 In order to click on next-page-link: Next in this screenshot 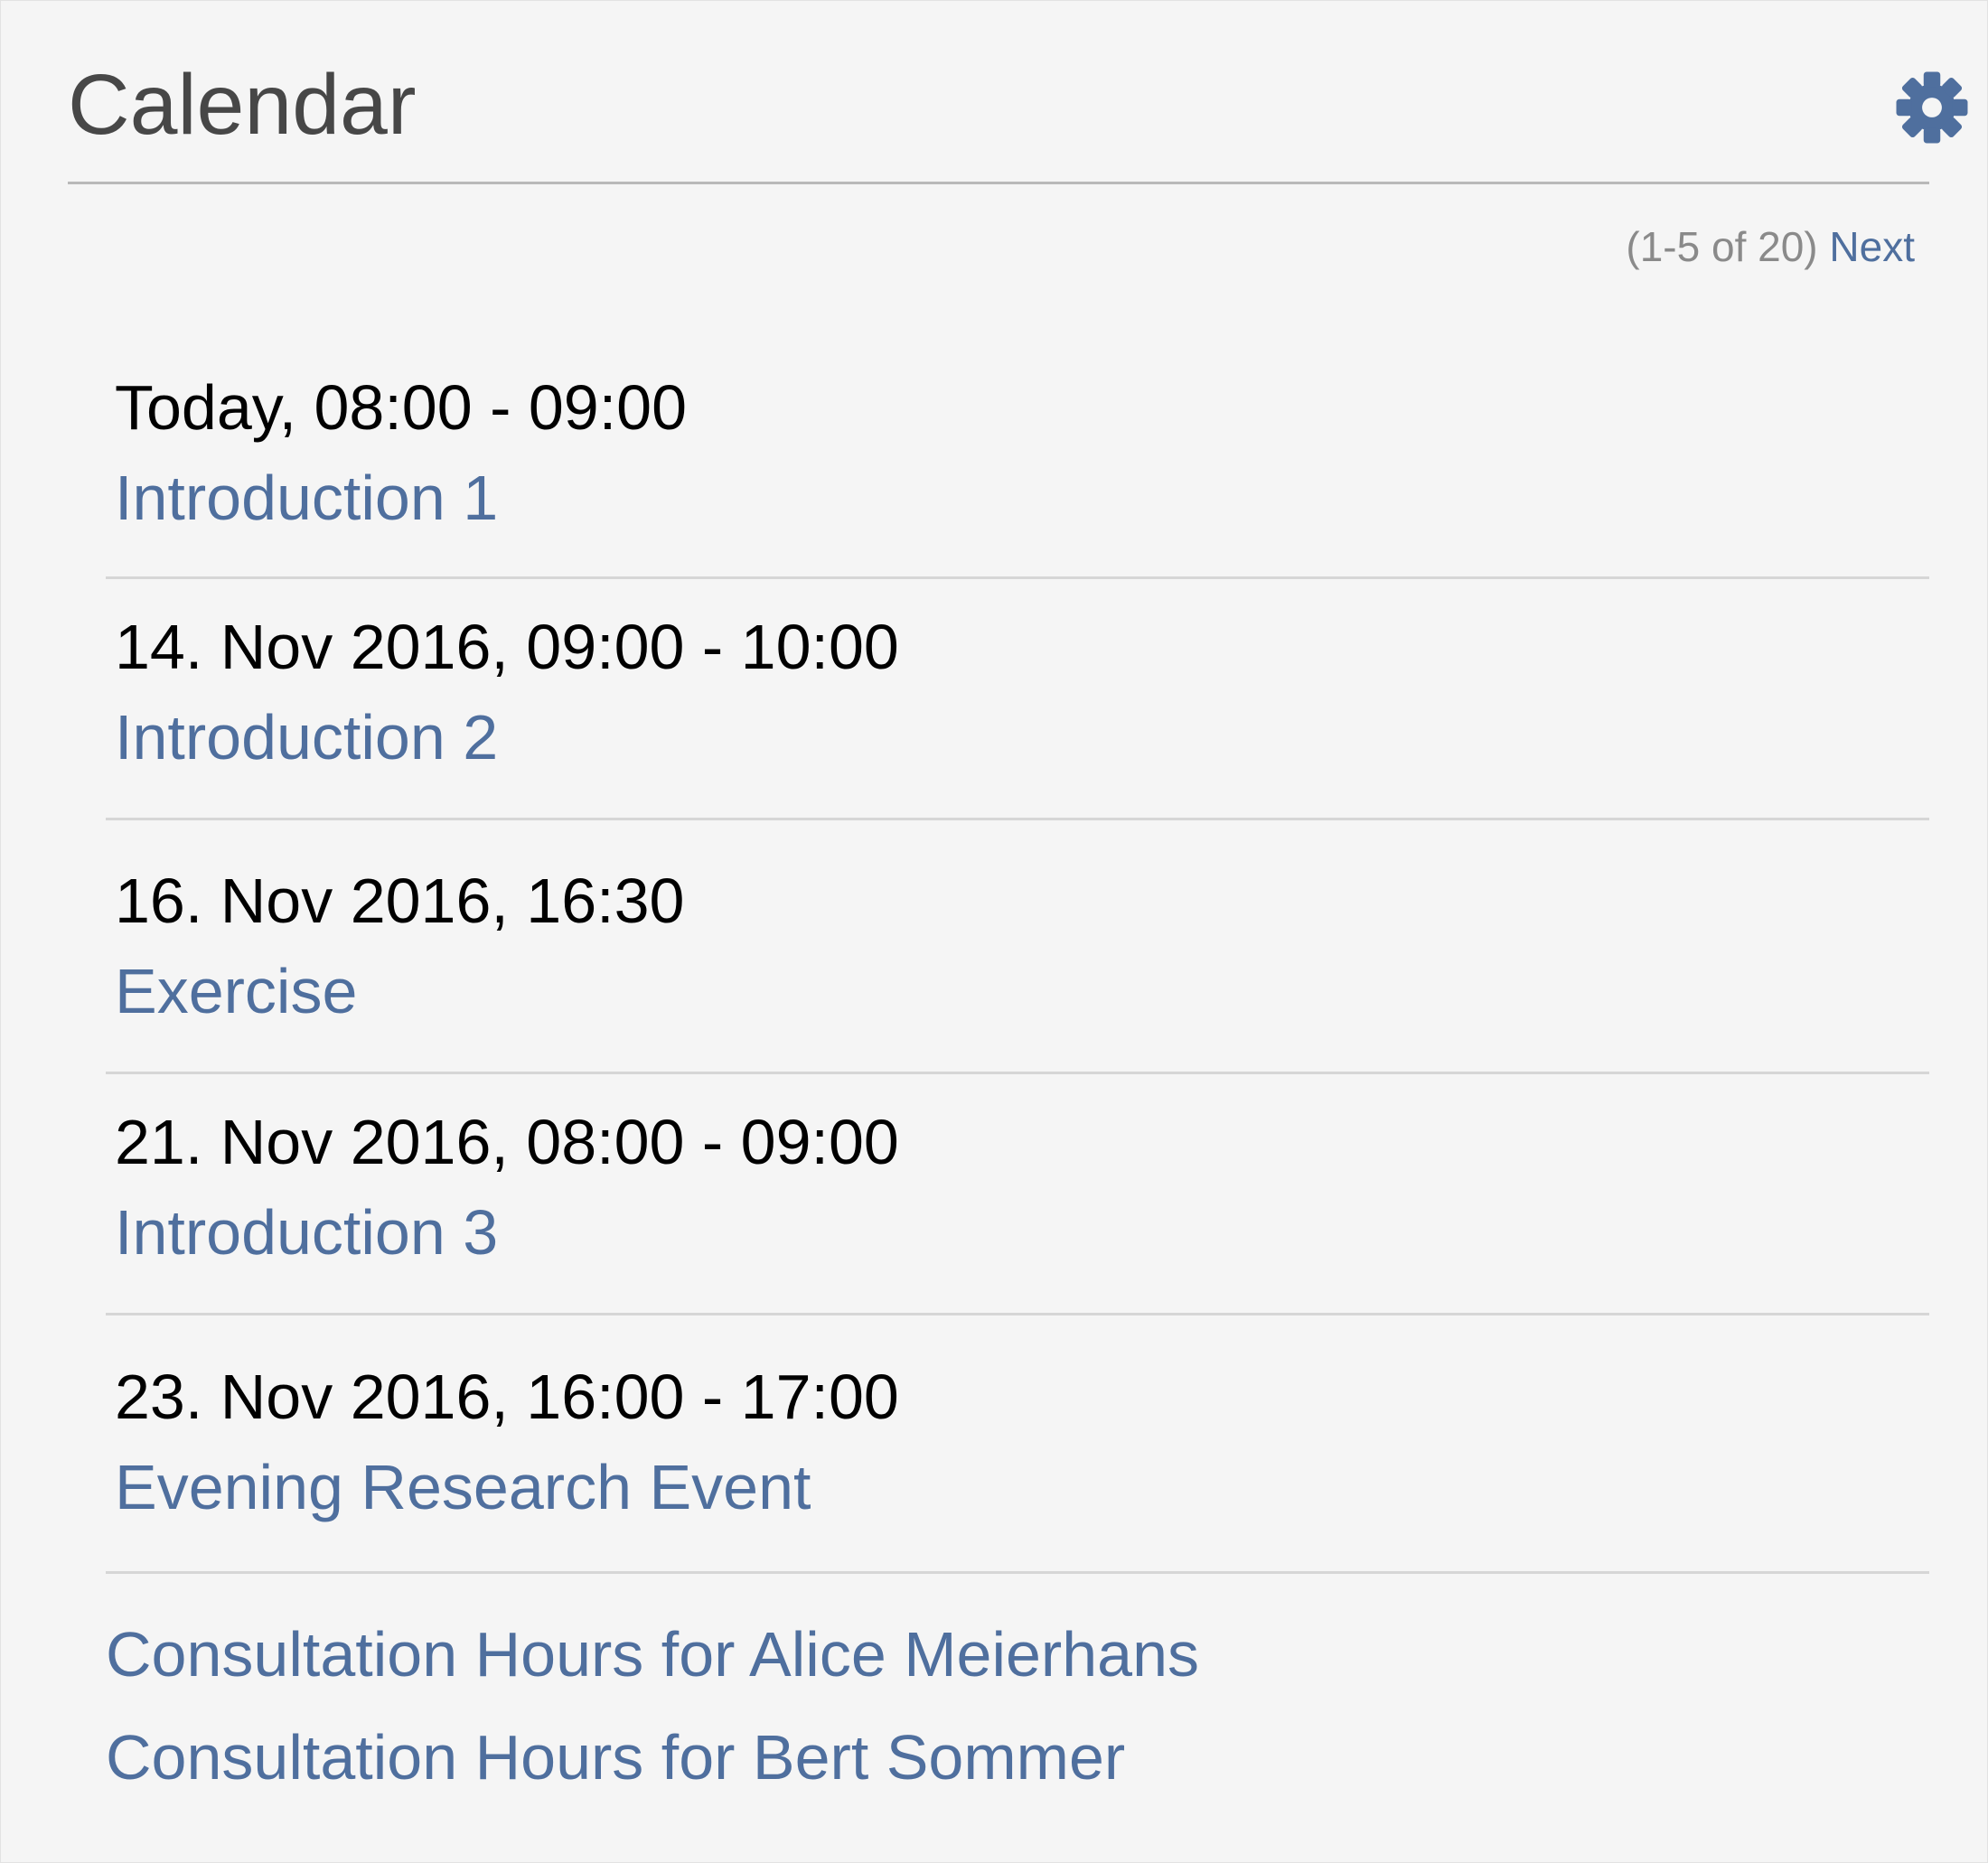, I will do `click(1872, 246)`.